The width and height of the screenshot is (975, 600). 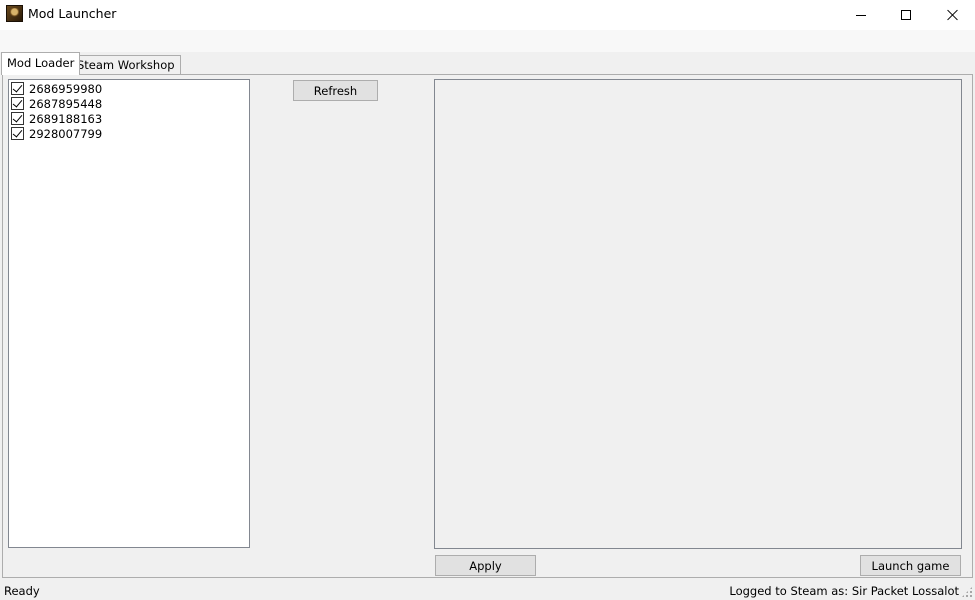 I want to click on tab-steam-workshop: Steam Workshop, so click(x=126, y=65).